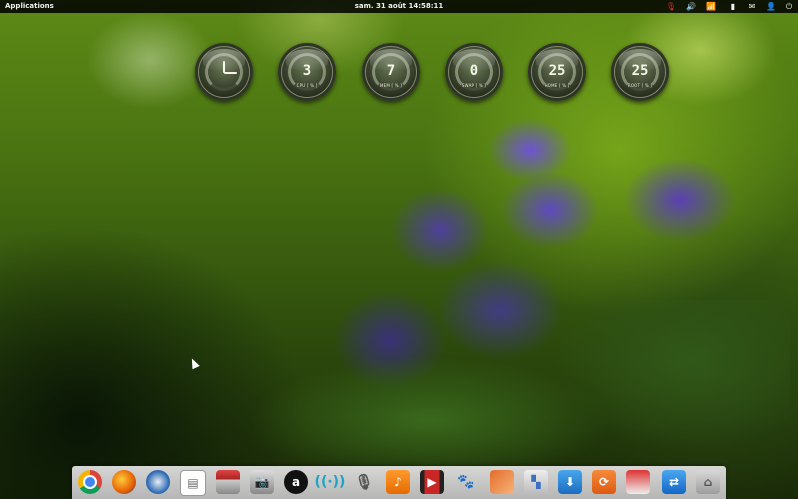 This screenshot has width=798, height=499. I want to click on battery-icon: ▮, so click(733, 6).